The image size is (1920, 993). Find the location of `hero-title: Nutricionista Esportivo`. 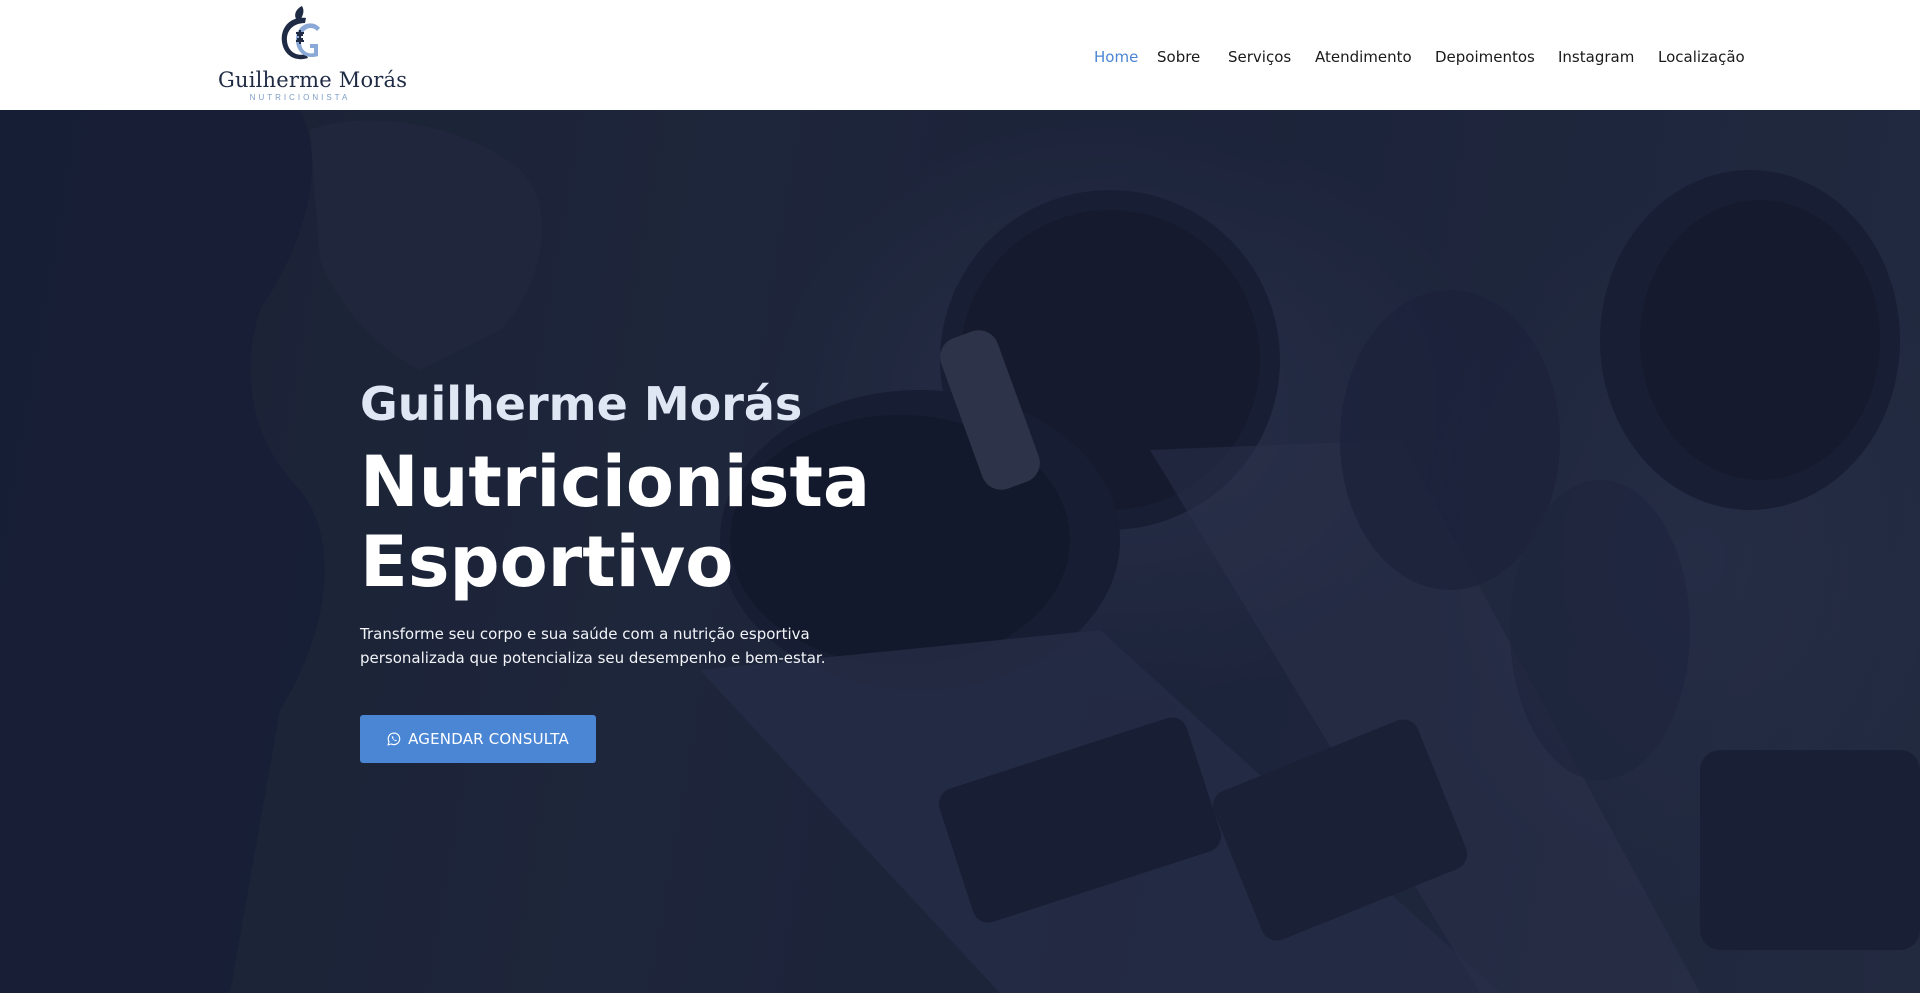

hero-title: Nutricionista Esportivo is located at coordinates (660, 522).